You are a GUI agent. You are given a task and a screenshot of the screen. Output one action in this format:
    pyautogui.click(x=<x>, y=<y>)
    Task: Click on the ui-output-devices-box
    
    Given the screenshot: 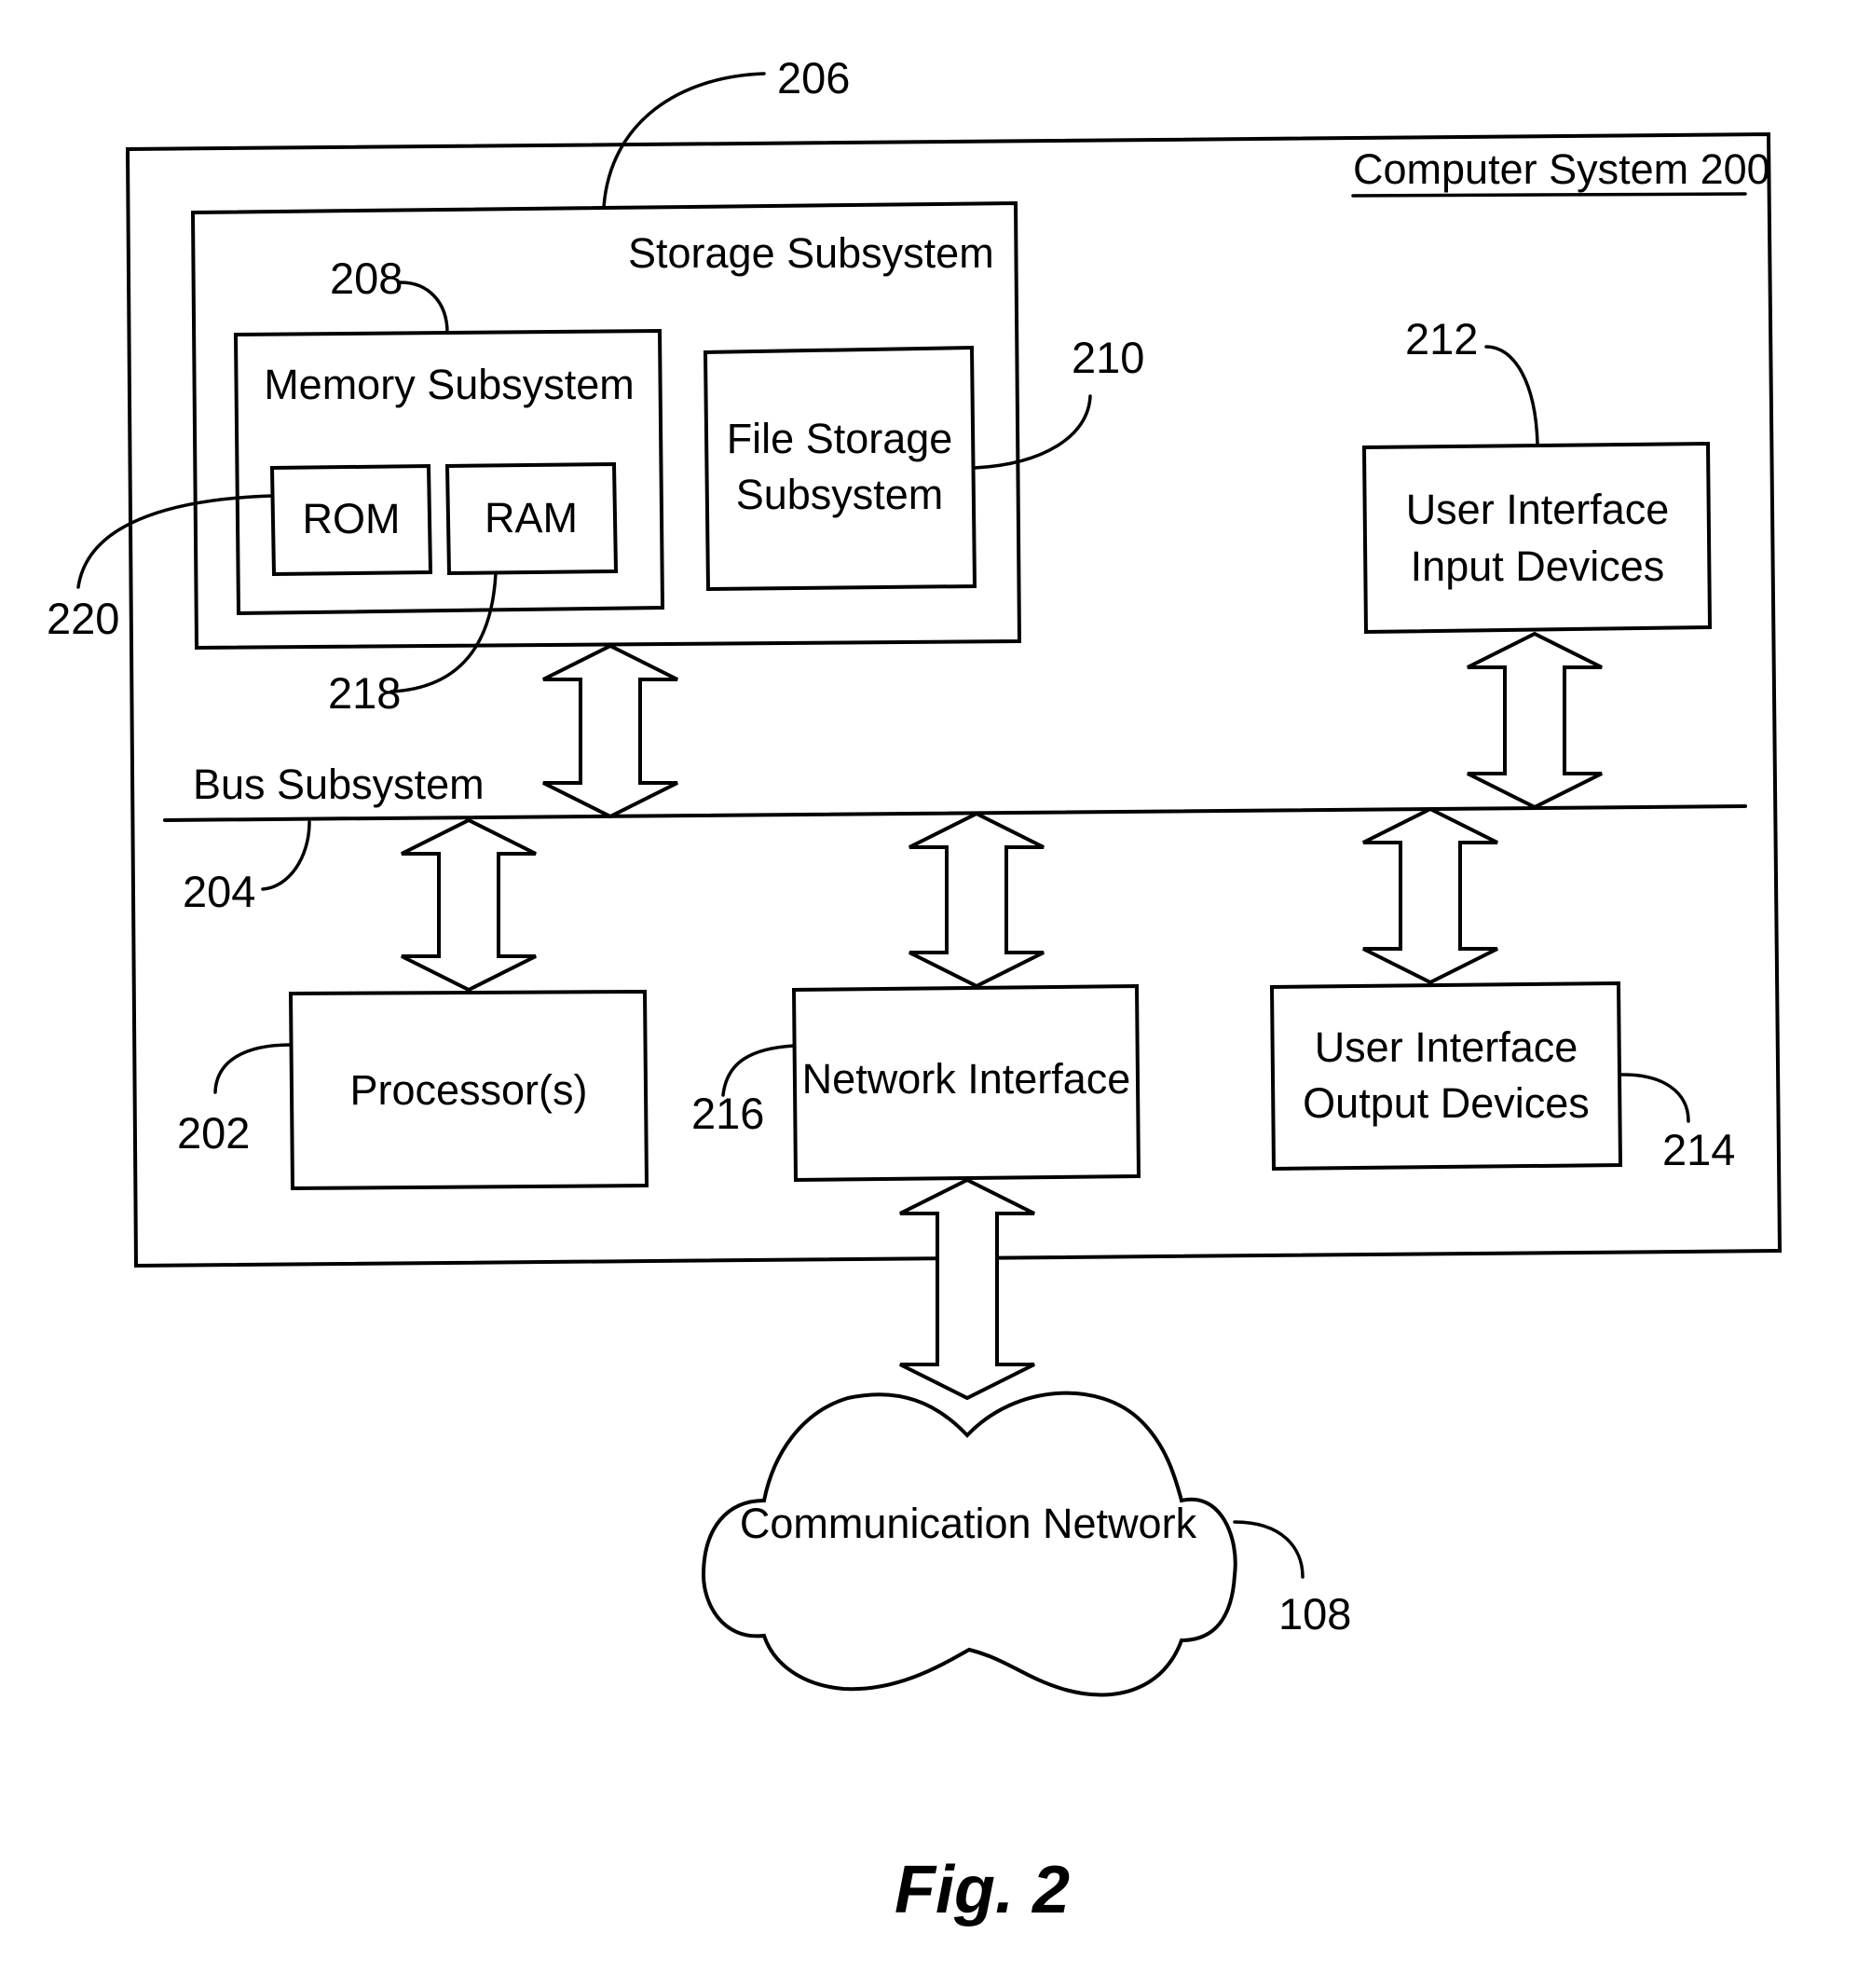 What is the action you would take?
    pyautogui.click(x=1446, y=1076)
    